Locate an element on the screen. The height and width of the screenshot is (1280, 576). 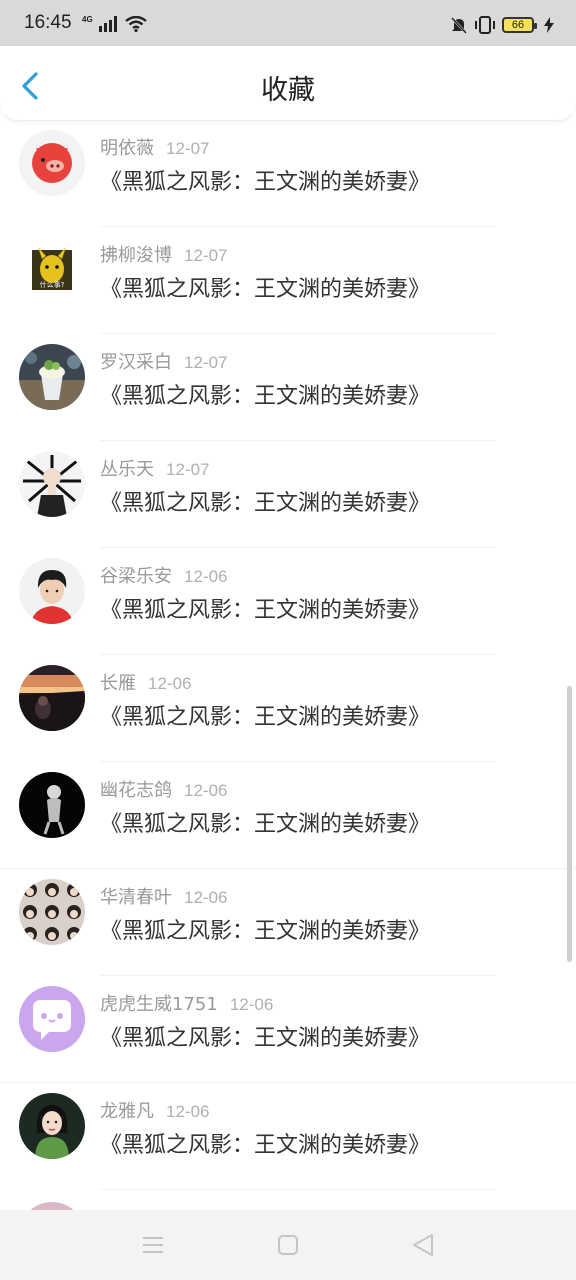
favorite-item: 幽花志鸽 12-06 《黑狐之风影：王文渊的美娇妻》 is located at coordinates (288, 815).